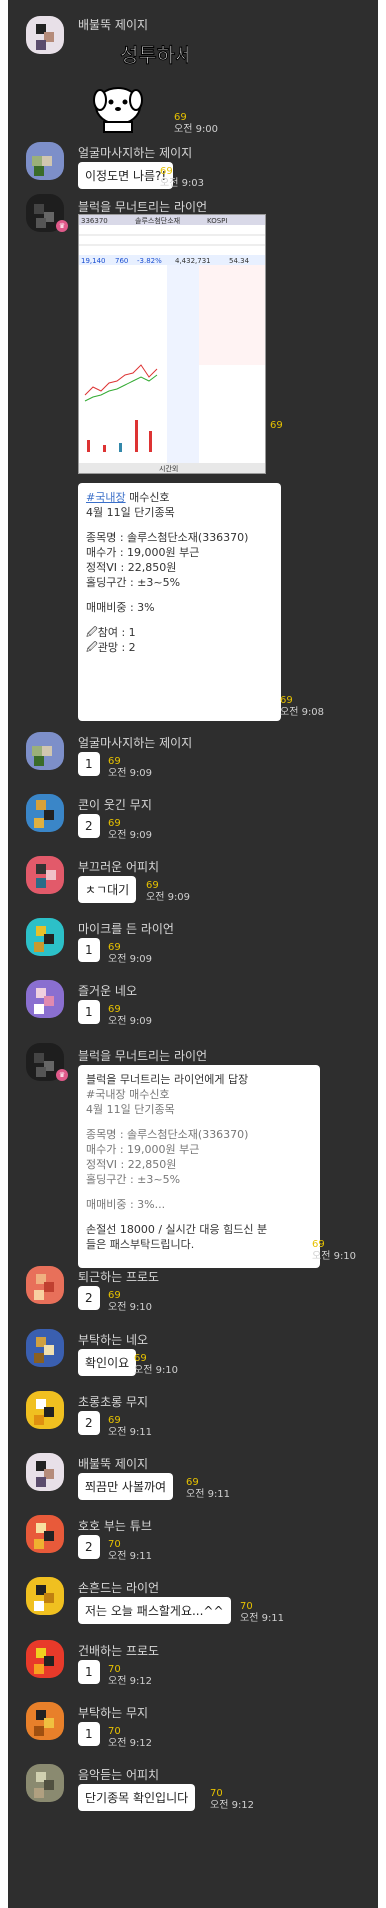 The height and width of the screenshot is (1908, 386). I want to click on stock-code: 336370, so click(94, 221).